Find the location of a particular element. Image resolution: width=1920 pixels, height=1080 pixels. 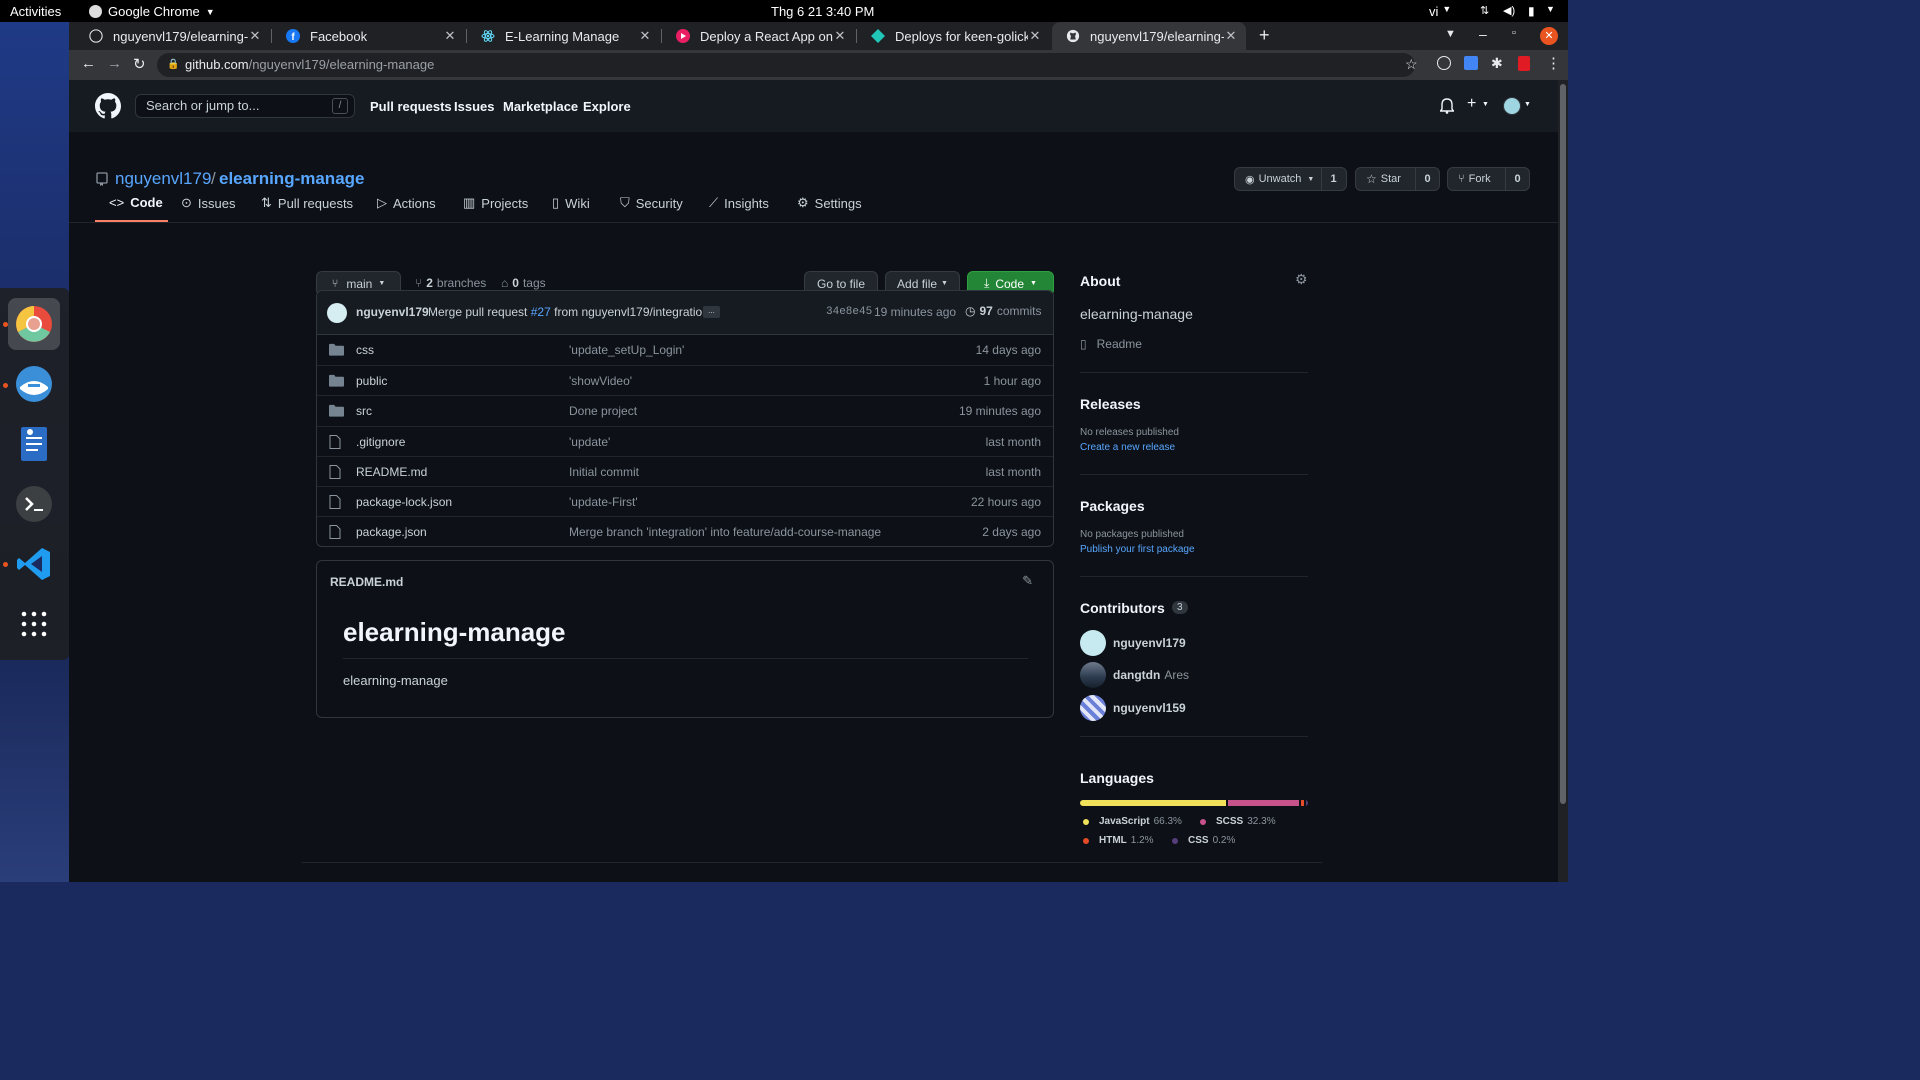

volume-icon: ◀) is located at coordinates (1509, 10).